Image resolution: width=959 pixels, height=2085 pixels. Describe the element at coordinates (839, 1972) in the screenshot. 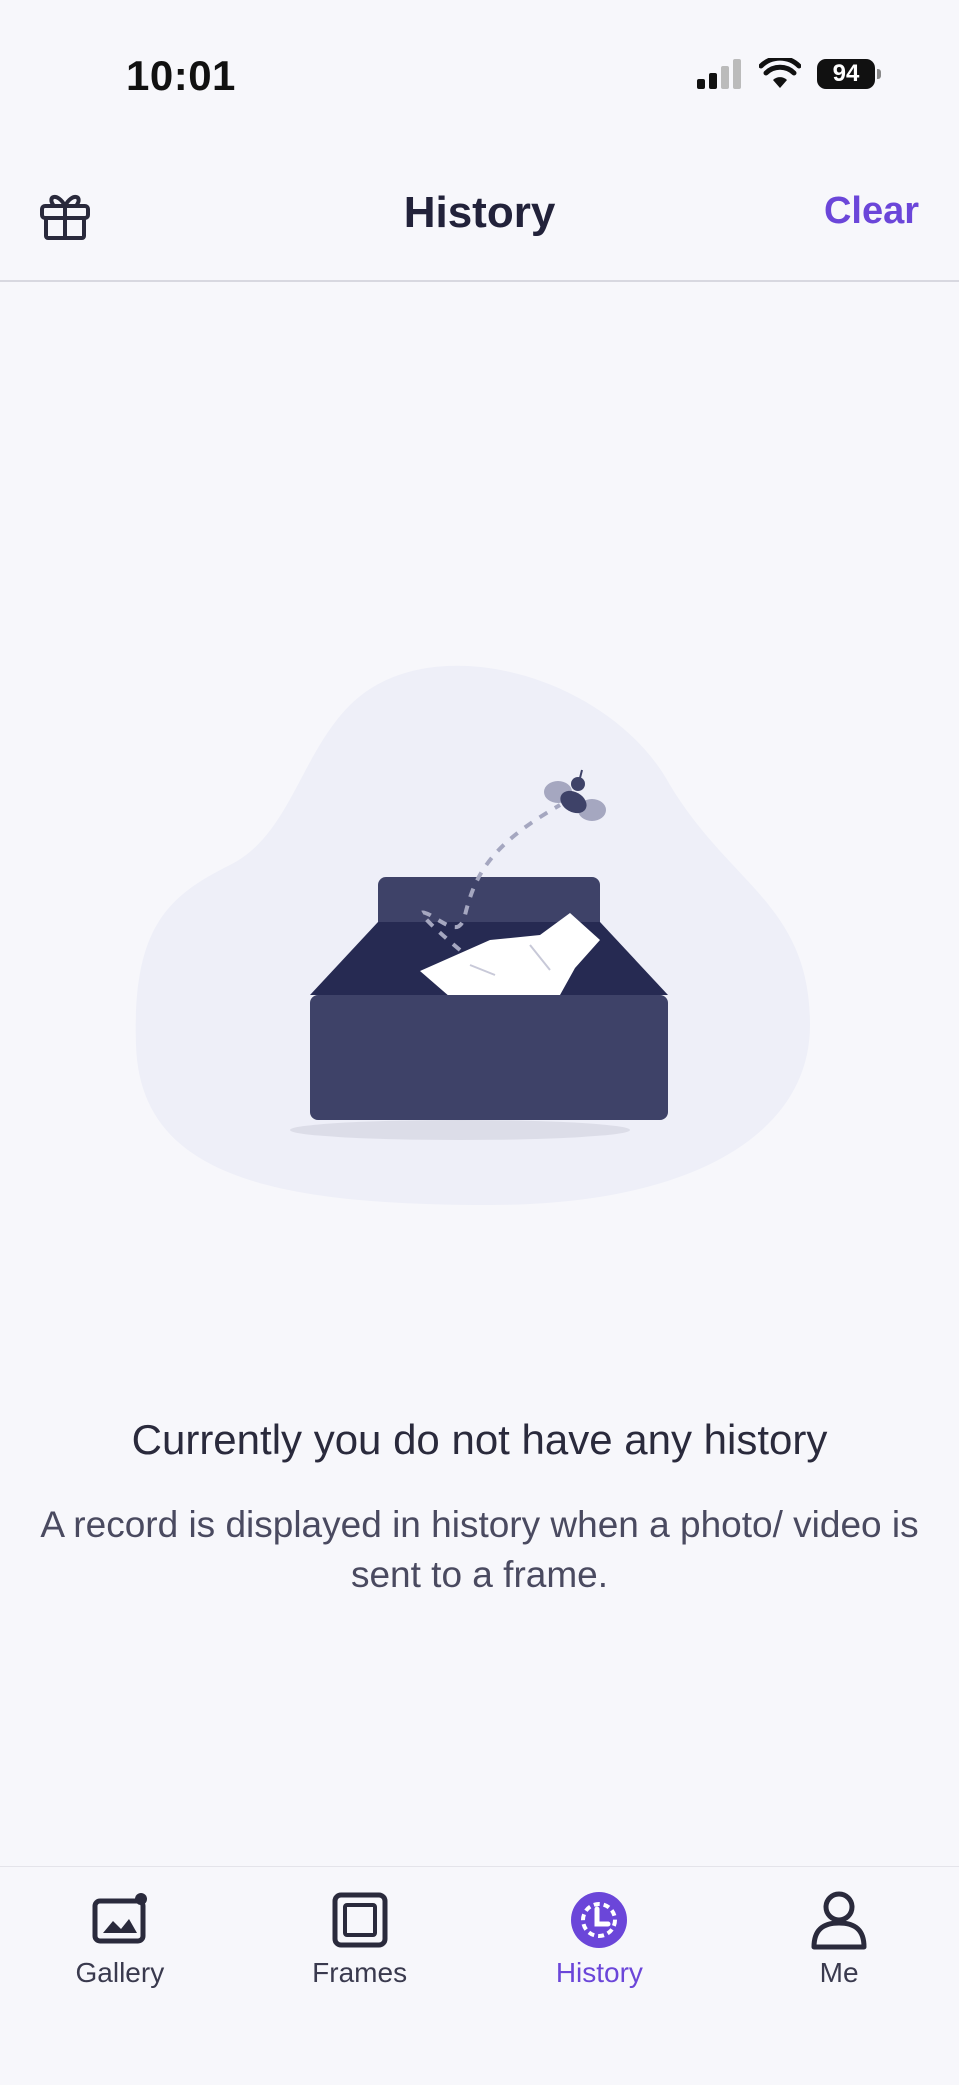

I see `tab-me-label: Me` at that location.